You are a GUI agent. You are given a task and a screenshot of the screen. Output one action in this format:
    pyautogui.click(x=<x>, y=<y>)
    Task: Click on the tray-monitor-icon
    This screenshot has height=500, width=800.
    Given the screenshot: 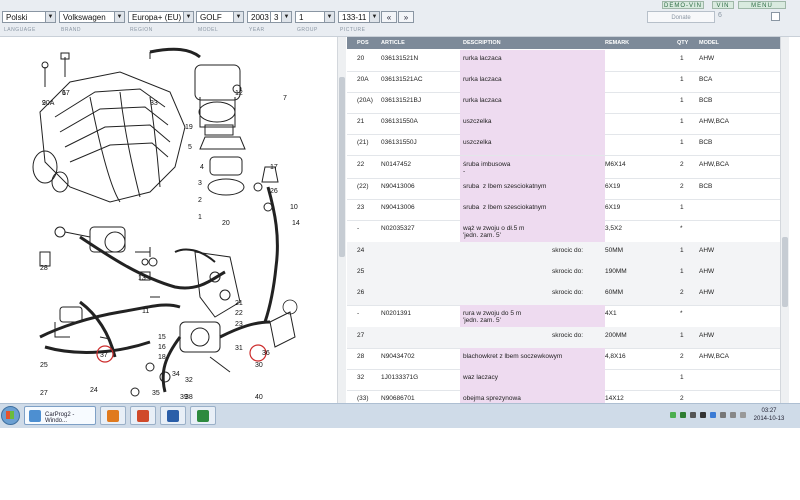 What is the action you would take?
    pyautogui.click(x=723, y=415)
    